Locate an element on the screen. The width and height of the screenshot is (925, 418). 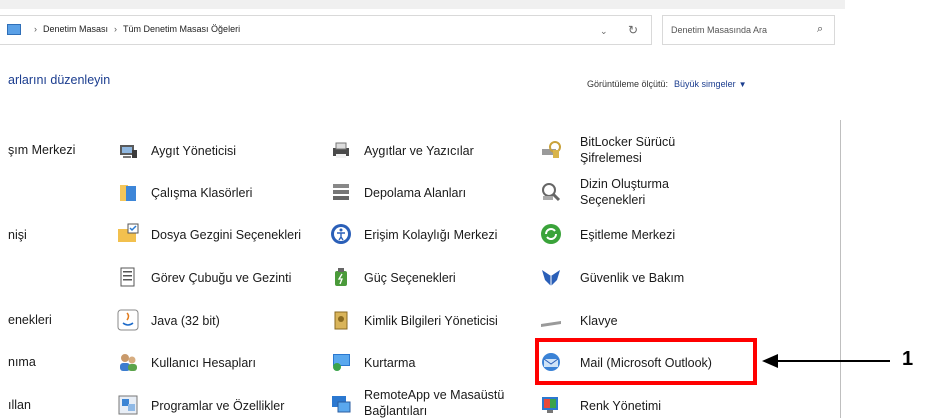
file-explorer-options-icon is located at coordinates (128, 232).